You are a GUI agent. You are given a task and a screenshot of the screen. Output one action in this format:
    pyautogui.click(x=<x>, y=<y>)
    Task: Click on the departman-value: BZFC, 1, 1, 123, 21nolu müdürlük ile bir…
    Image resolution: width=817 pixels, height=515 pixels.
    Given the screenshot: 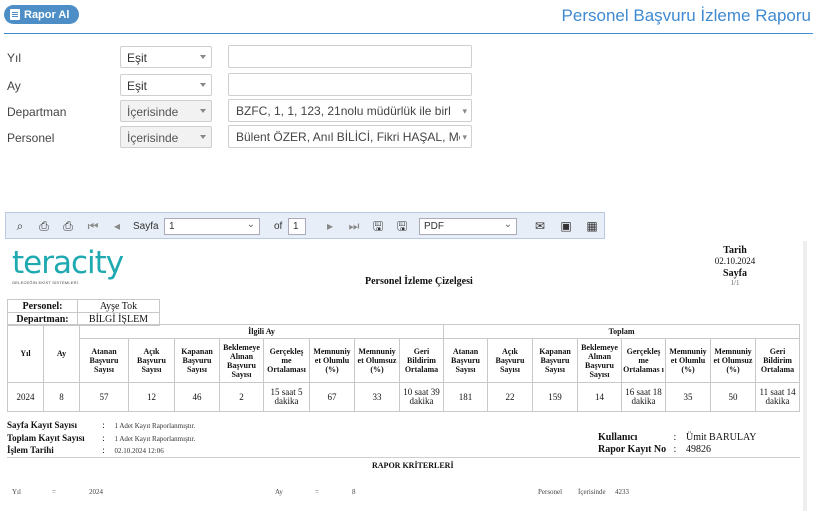 What is the action you would take?
    pyautogui.click(x=343, y=111)
    